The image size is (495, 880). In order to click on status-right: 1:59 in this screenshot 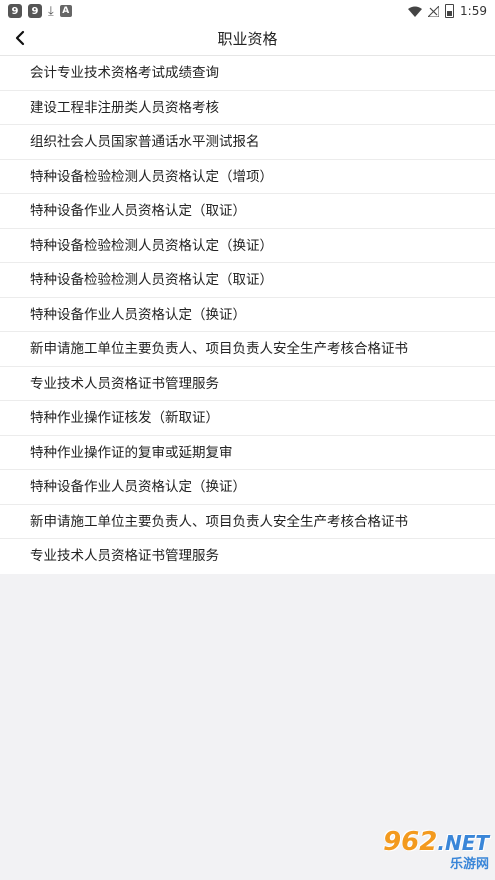, I will do `click(447, 11)`.